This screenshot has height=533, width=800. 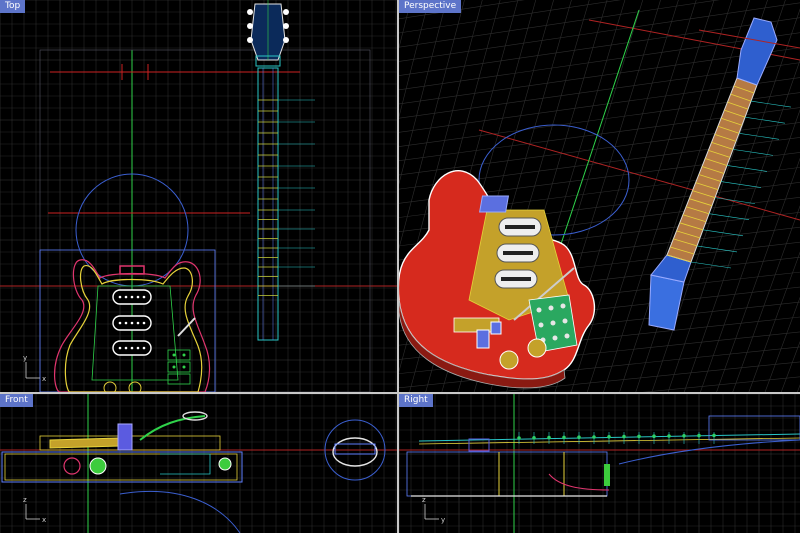 What do you see at coordinates (508, 474) in the screenshot?
I see `body-right` at bounding box center [508, 474].